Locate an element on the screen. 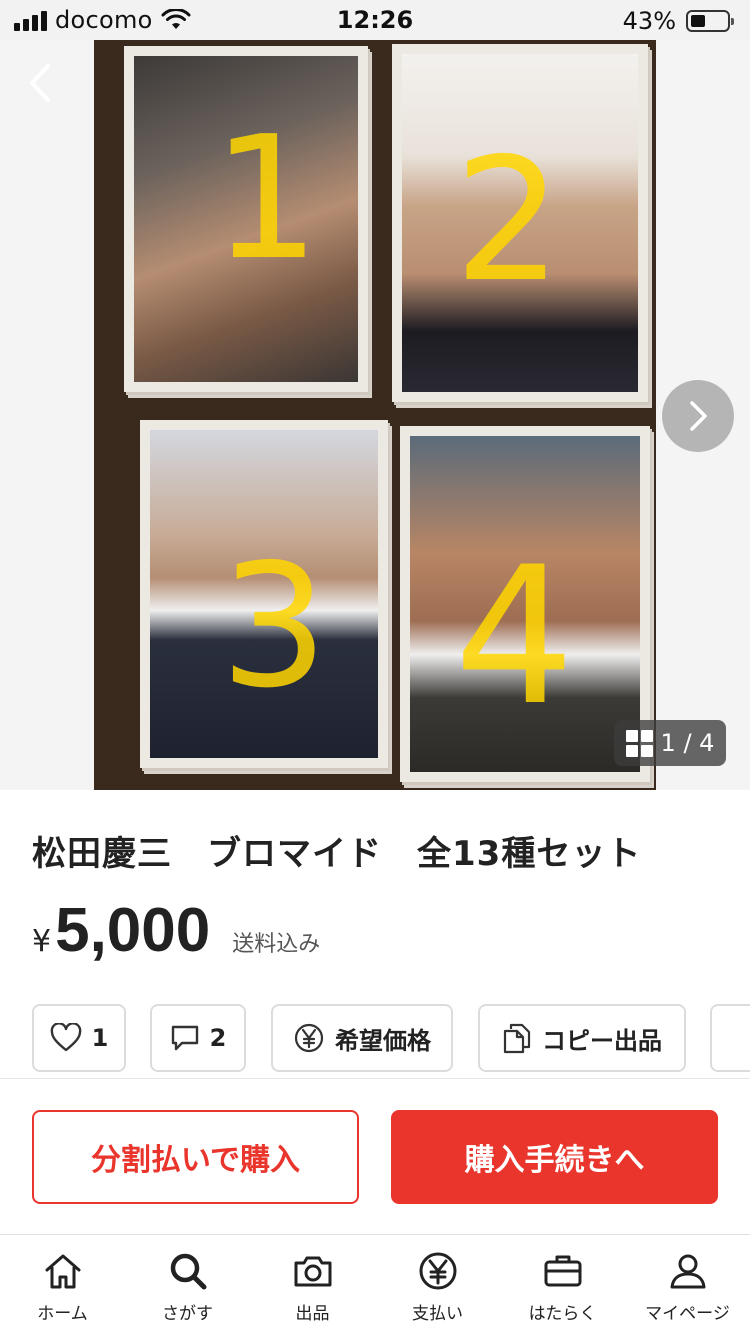  numeral-2: 2 is located at coordinates (508, 221).